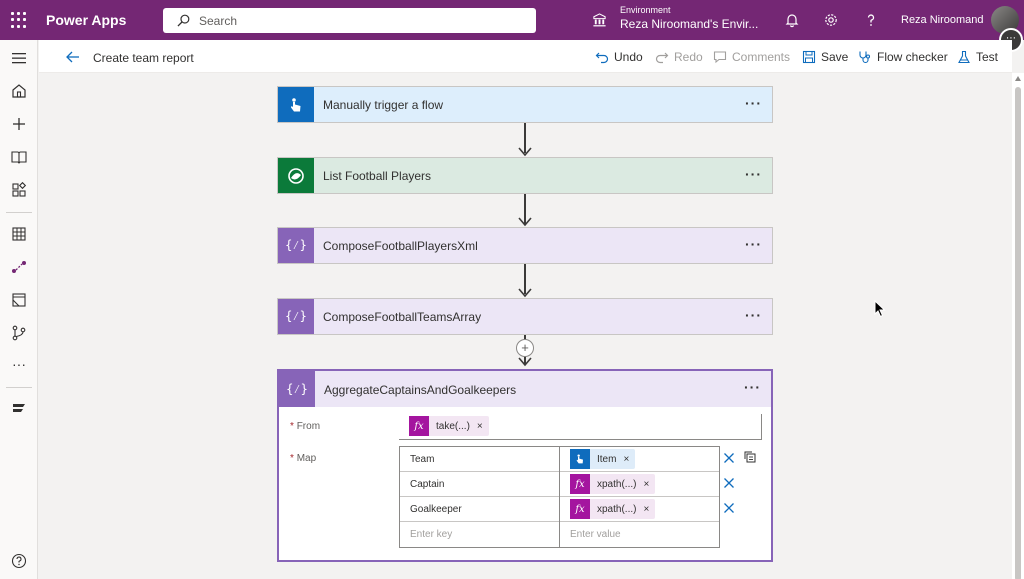 This screenshot has width=1024, height=579. What do you see at coordinates (595, 534) in the screenshot?
I see `new-value-input: Enter value` at bounding box center [595, 534].